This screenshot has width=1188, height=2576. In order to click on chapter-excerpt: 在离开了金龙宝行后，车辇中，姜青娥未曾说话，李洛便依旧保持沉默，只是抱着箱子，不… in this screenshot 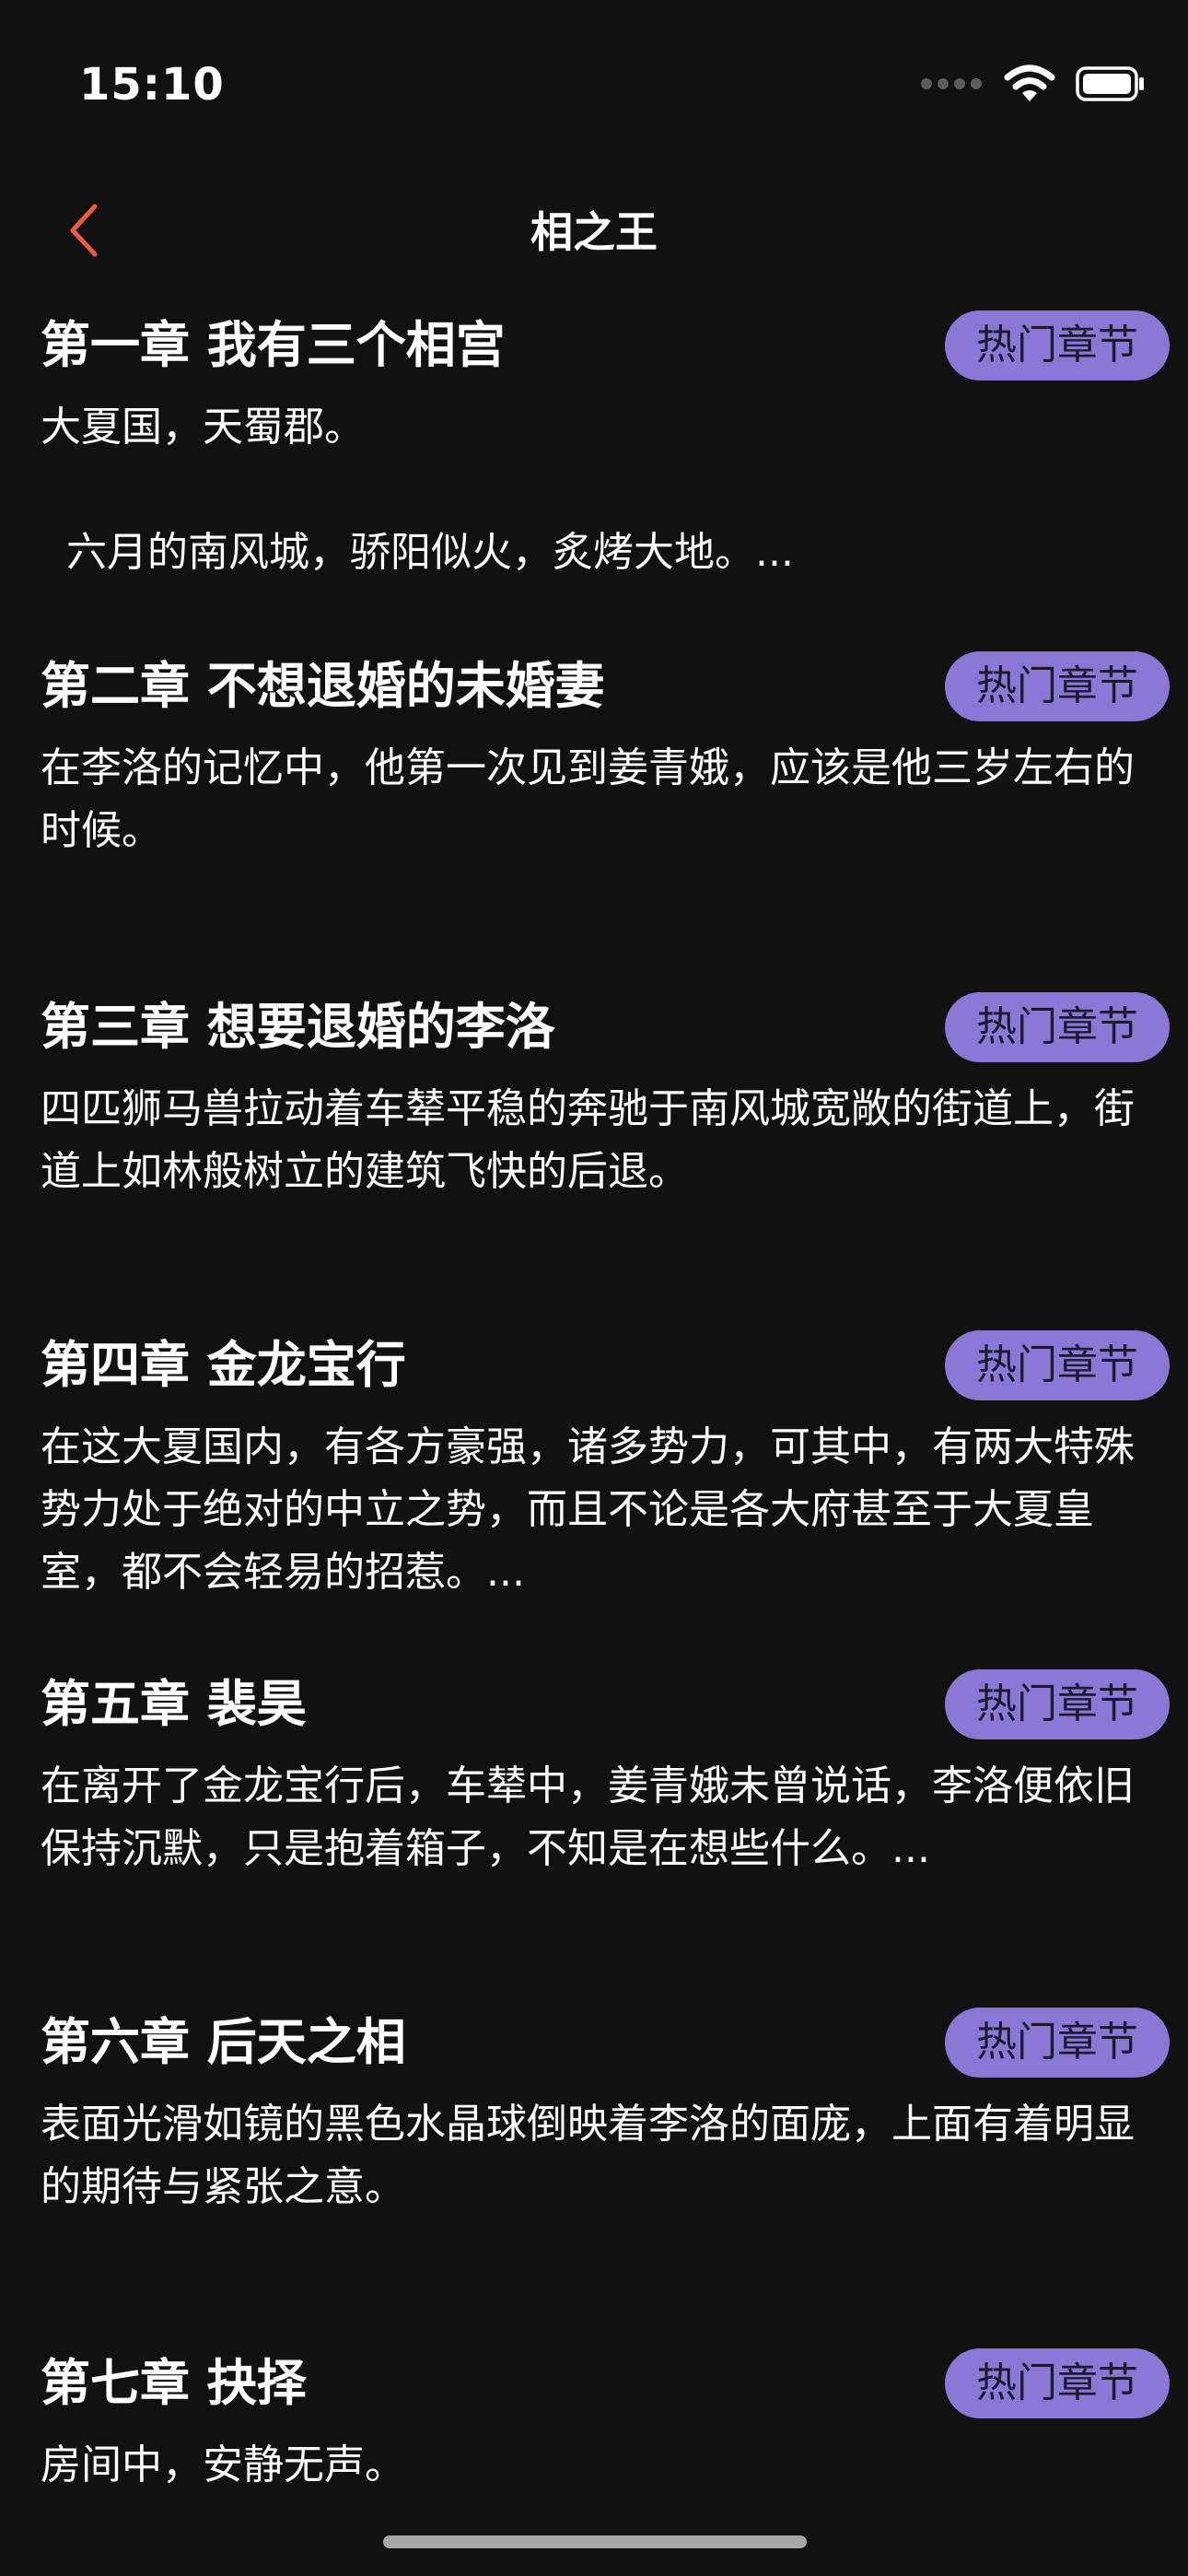, I will do `click(588, 1817)`.